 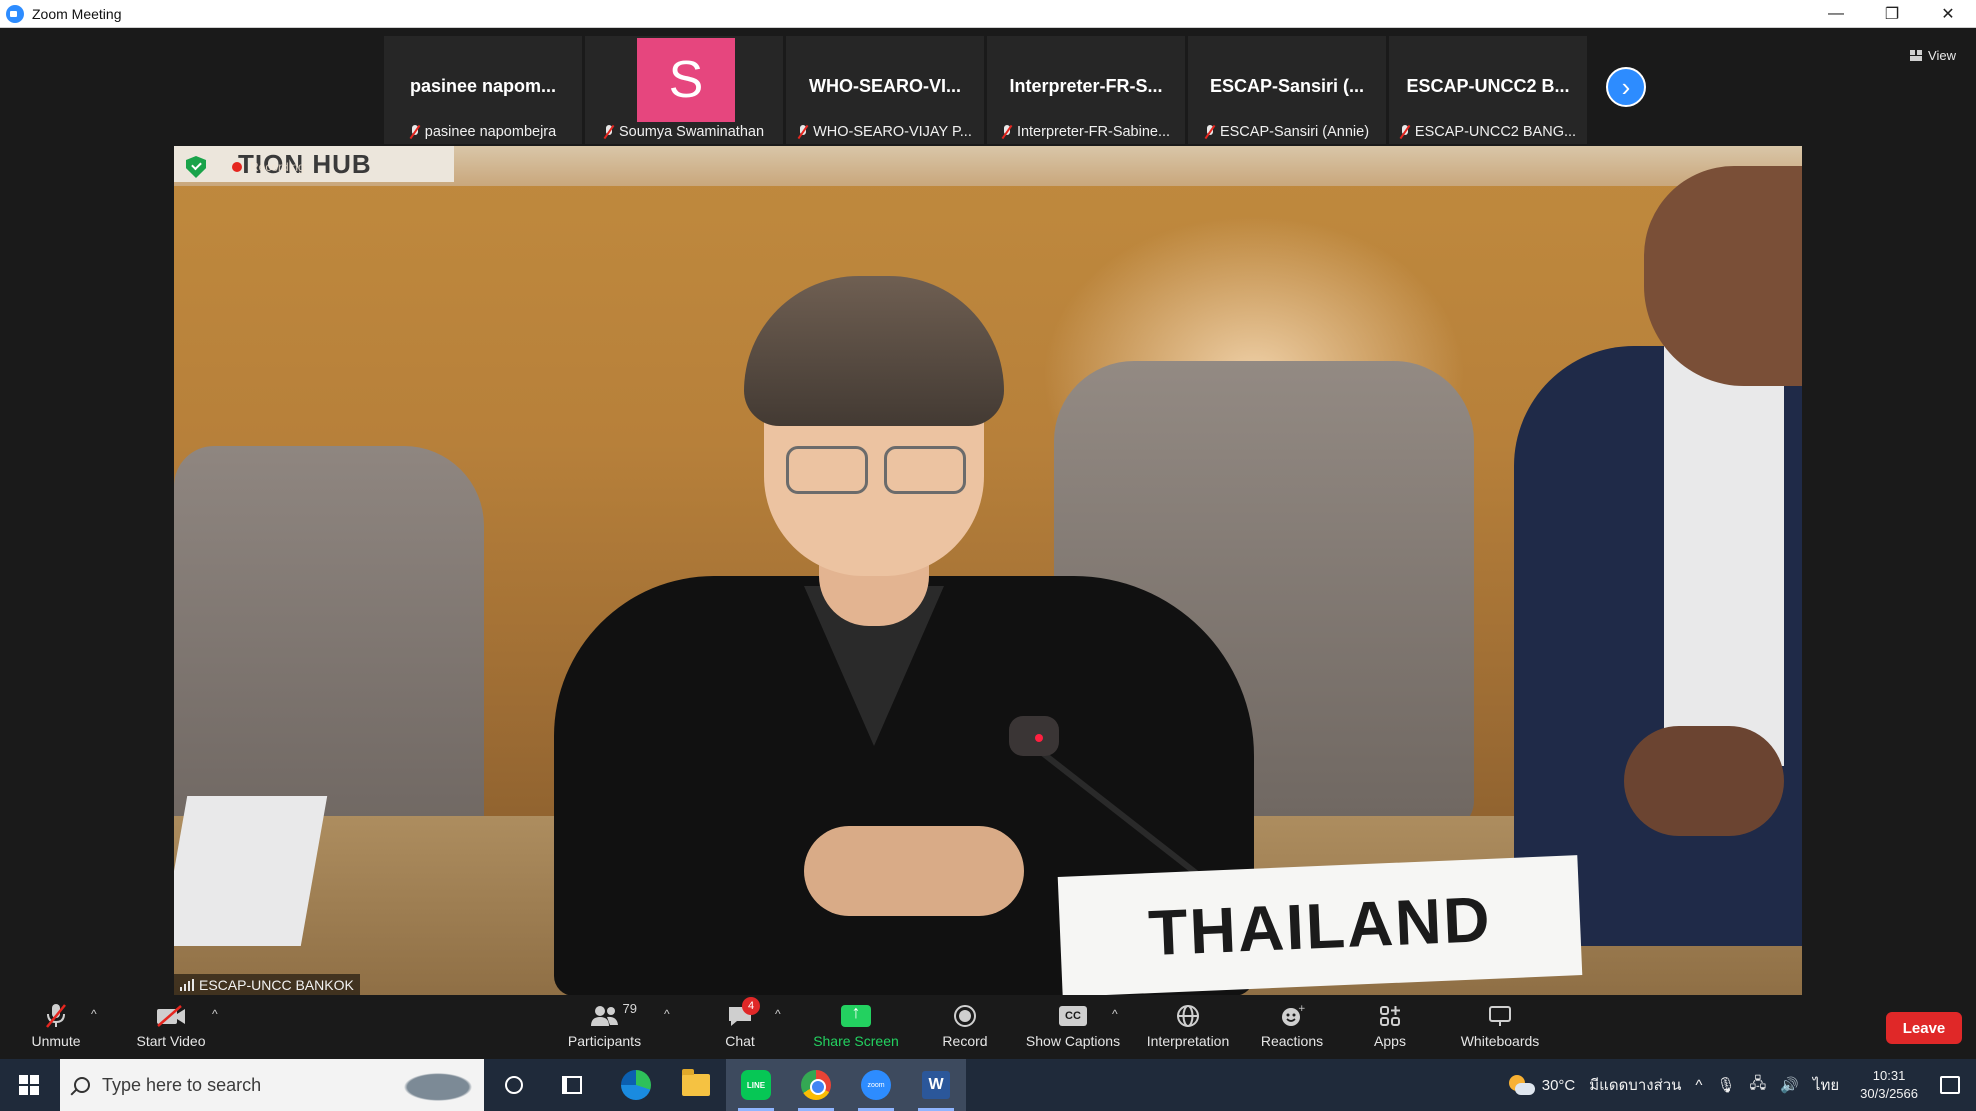 I want to click on interpretation-button: Interpretation, so click(x=1188, y=1028).